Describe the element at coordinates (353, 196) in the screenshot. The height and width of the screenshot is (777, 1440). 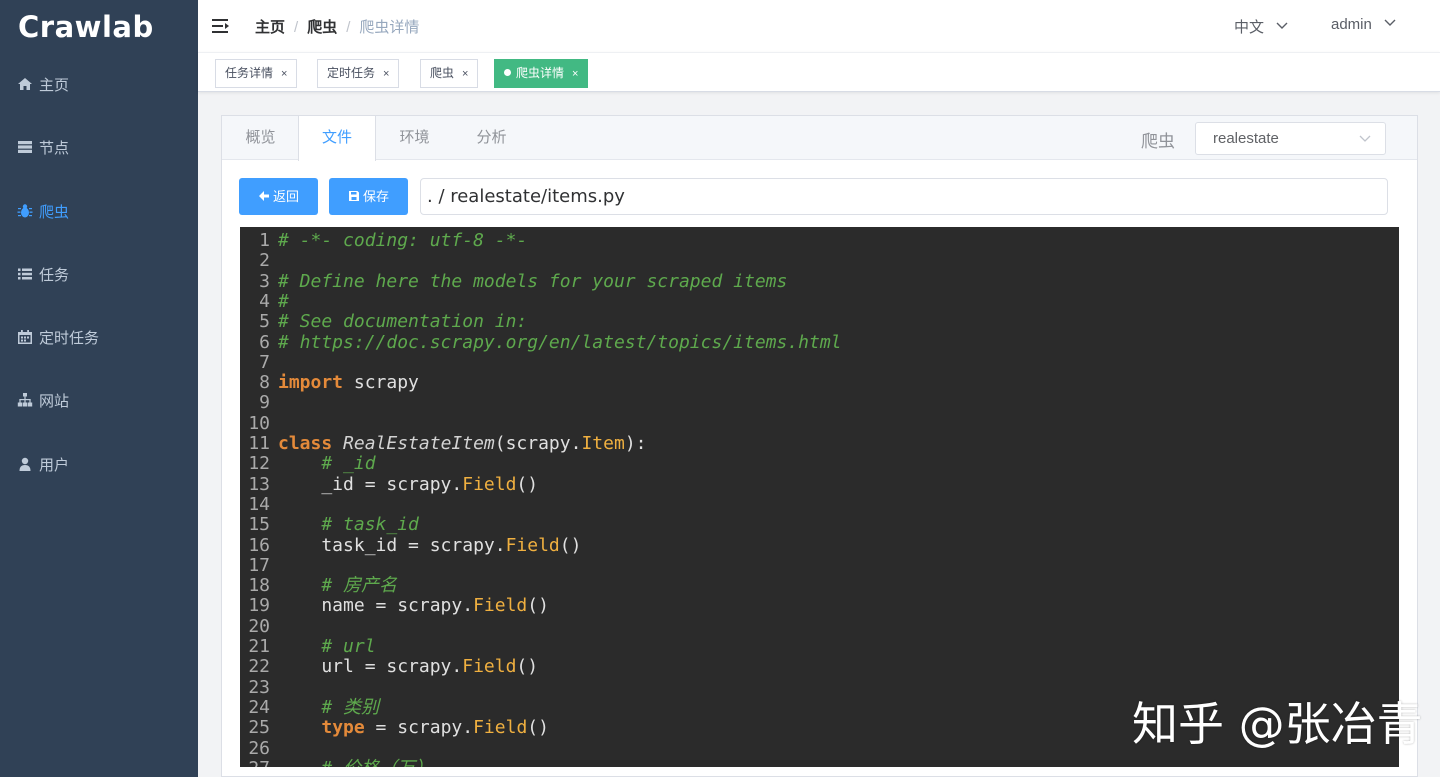
I see `floppy-disk-icon` at that location.